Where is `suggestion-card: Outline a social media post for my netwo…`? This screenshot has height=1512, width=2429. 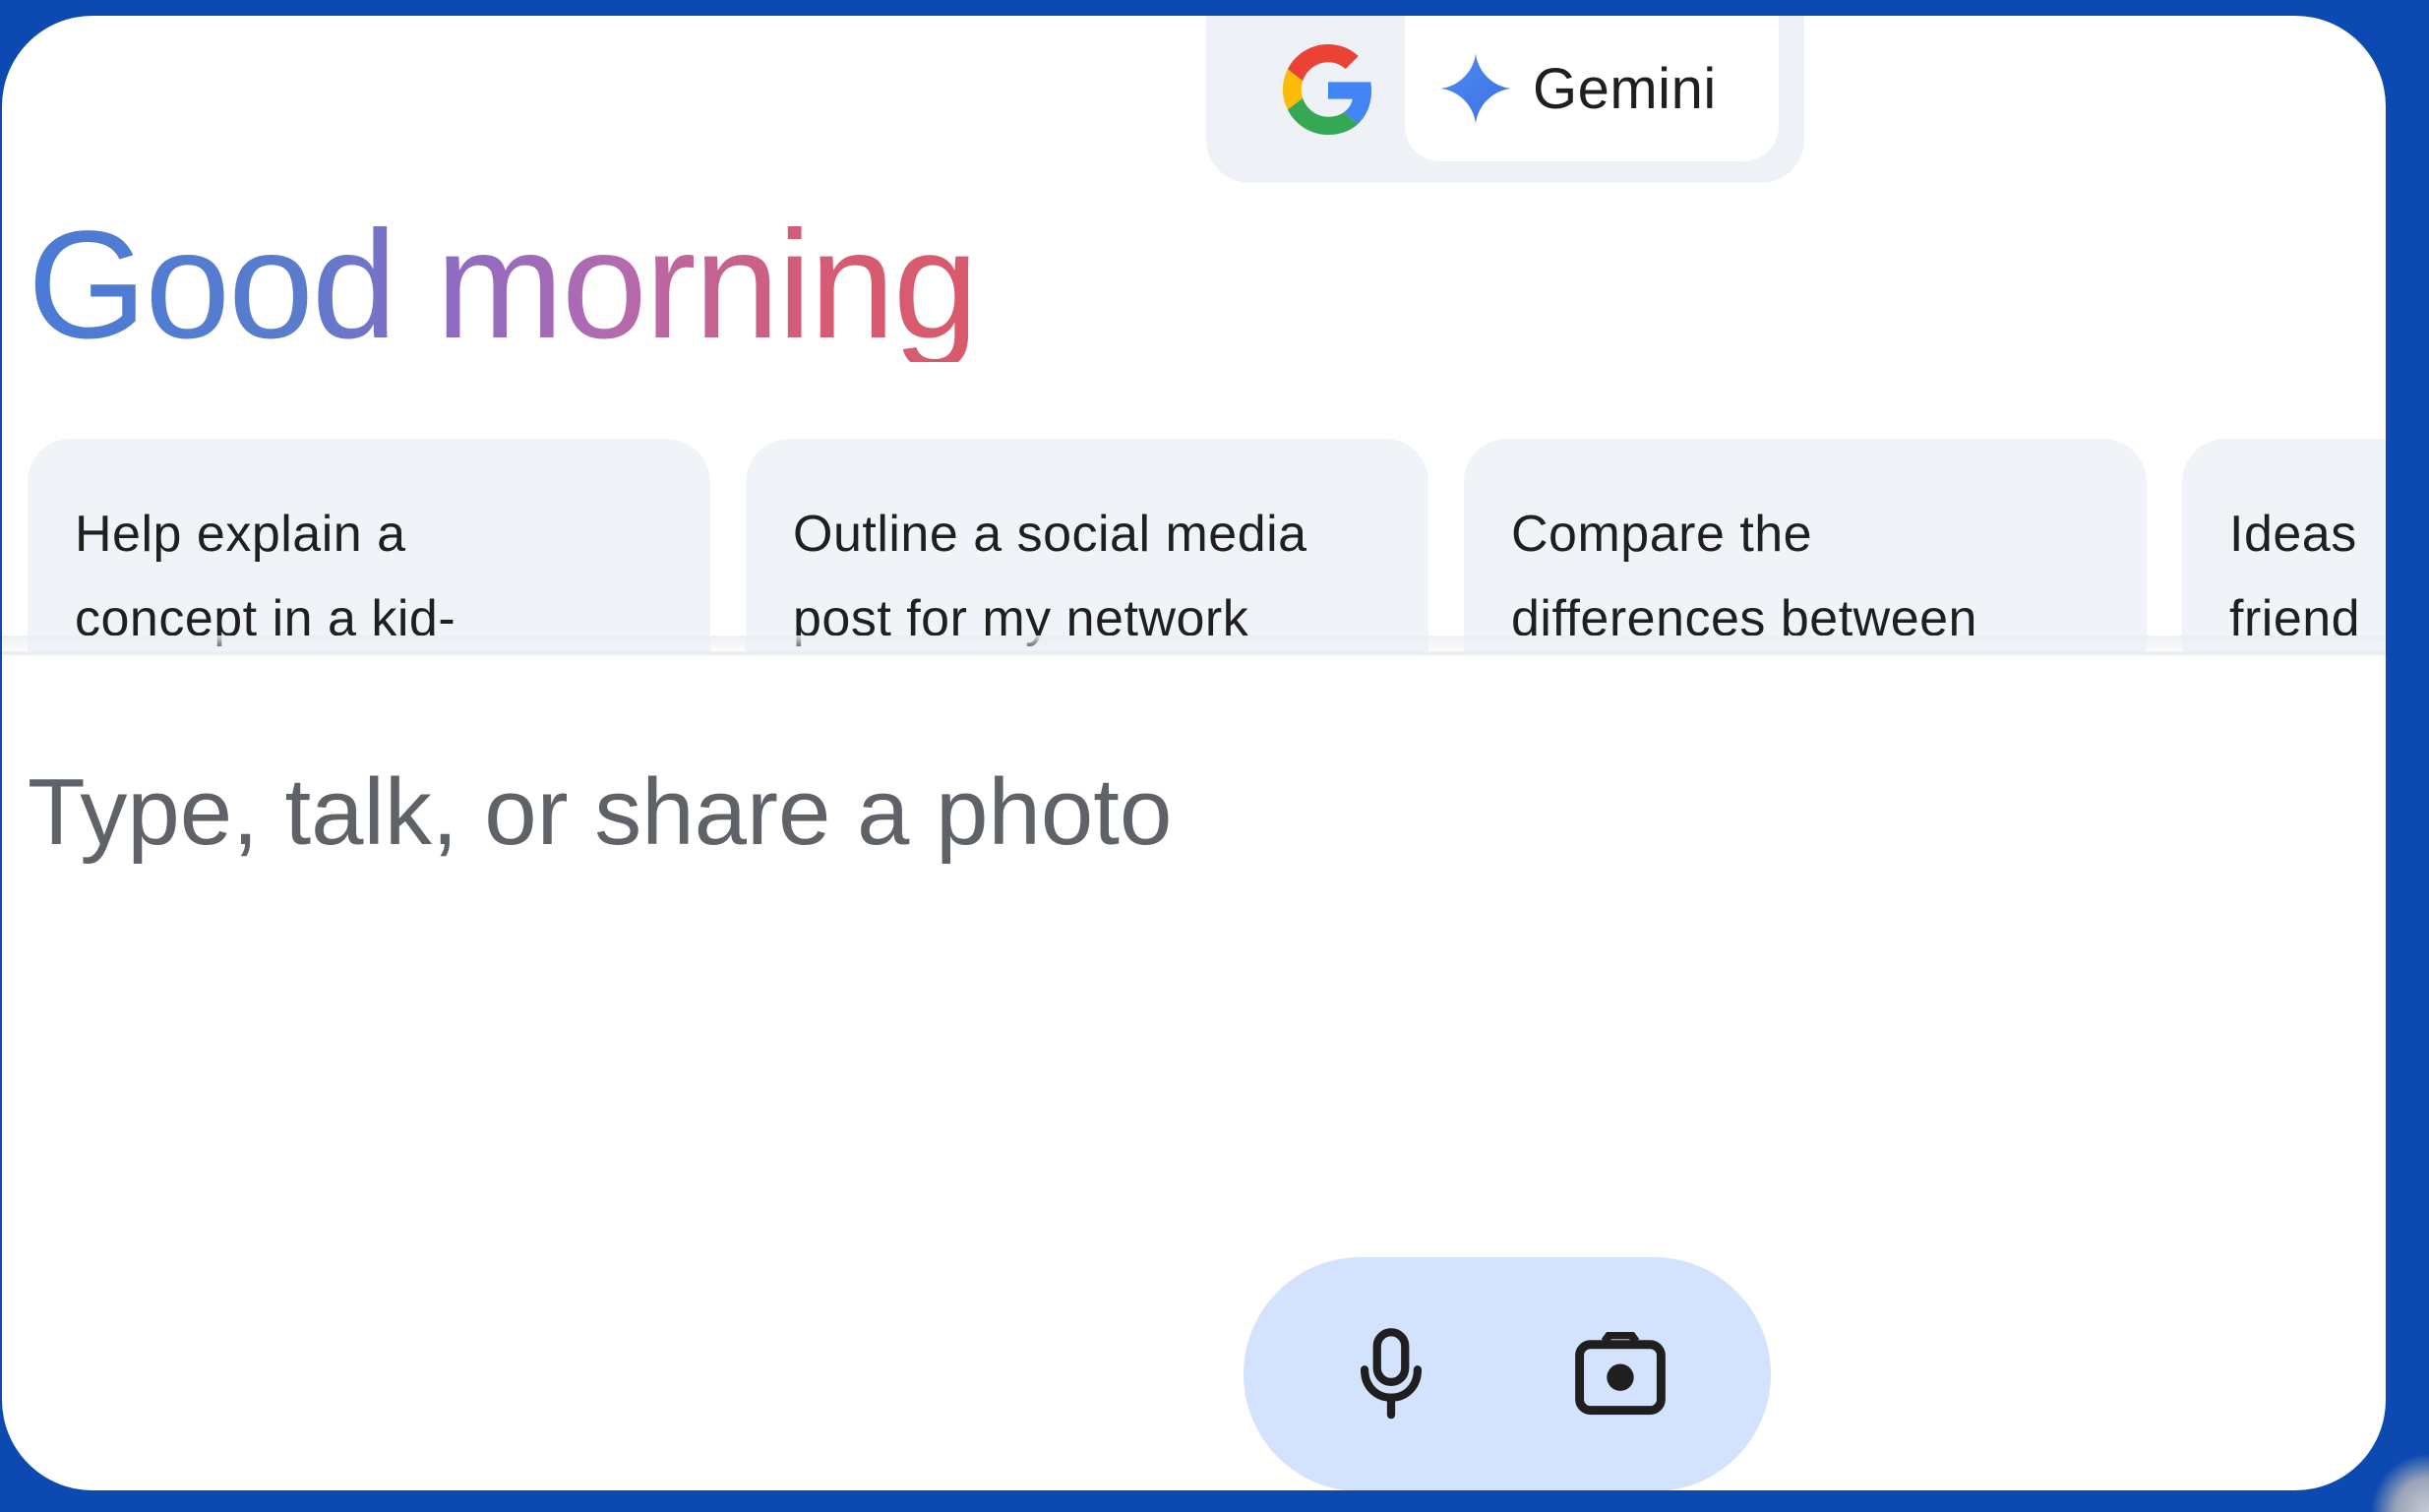
suggestion-card: Outline a social media post for my netwo… is located at coordinates (1087, 546).